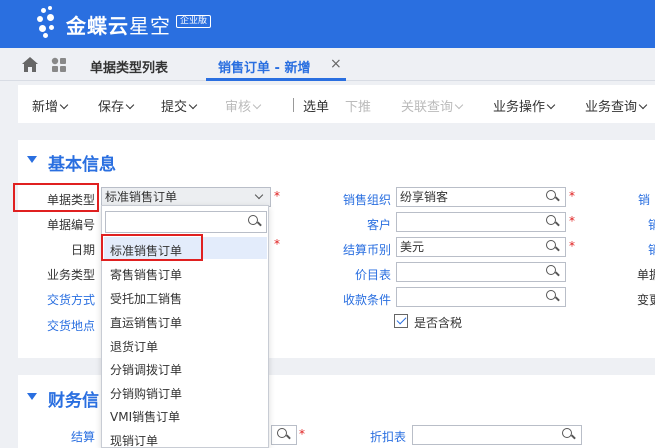 This screenshot has height=448, width=655. I want to click on tab-bill-type-list: 单据类型列表, so click(129, 66).